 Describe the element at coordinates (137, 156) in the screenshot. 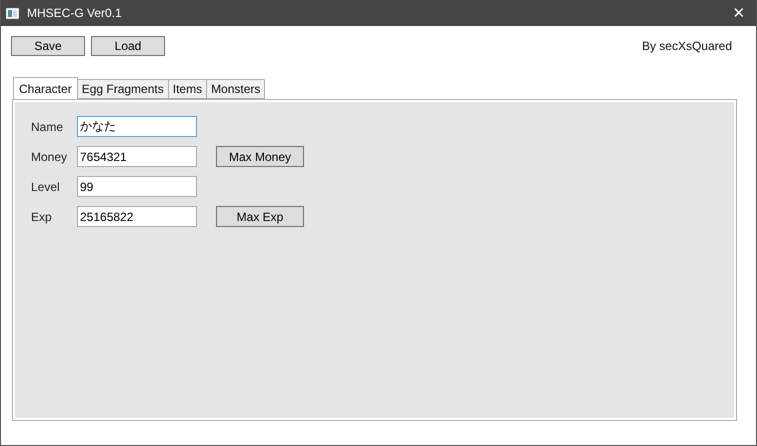

I see `text-field: 7654321` at that location.